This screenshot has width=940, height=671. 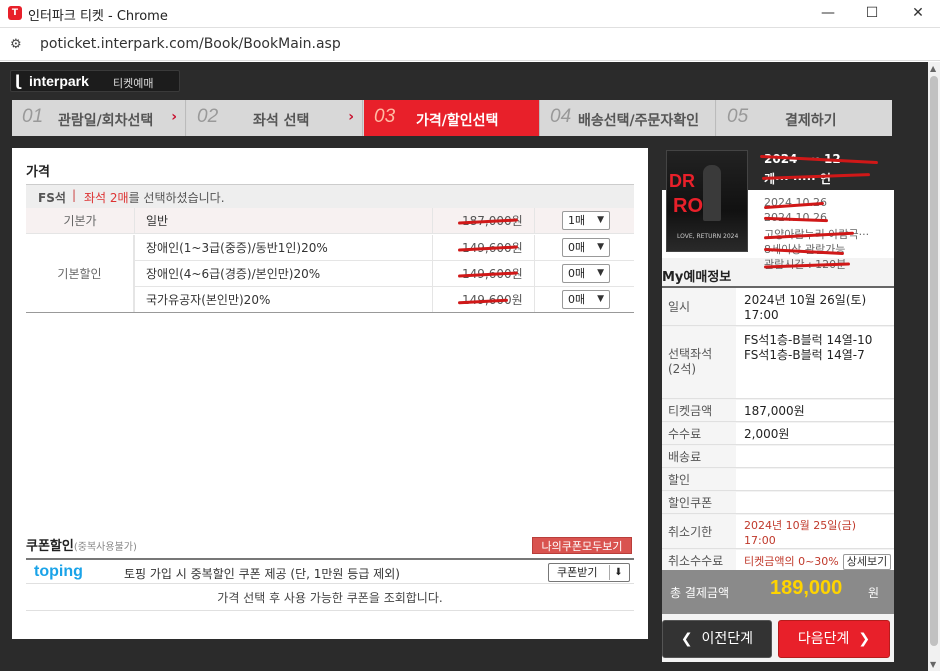 I want to click on toping-logo: toping, so click(x=58, y=571).